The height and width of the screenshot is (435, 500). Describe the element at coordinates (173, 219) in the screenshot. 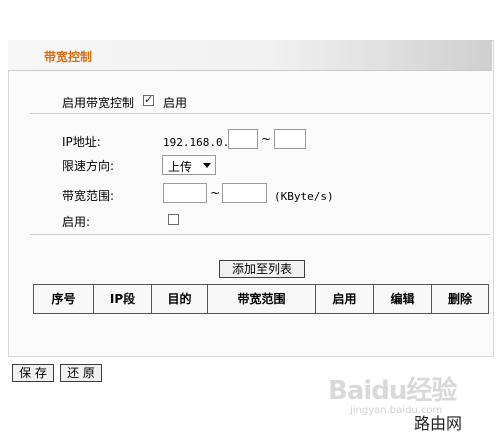

I see `enable-rule-checkbox` at that location.